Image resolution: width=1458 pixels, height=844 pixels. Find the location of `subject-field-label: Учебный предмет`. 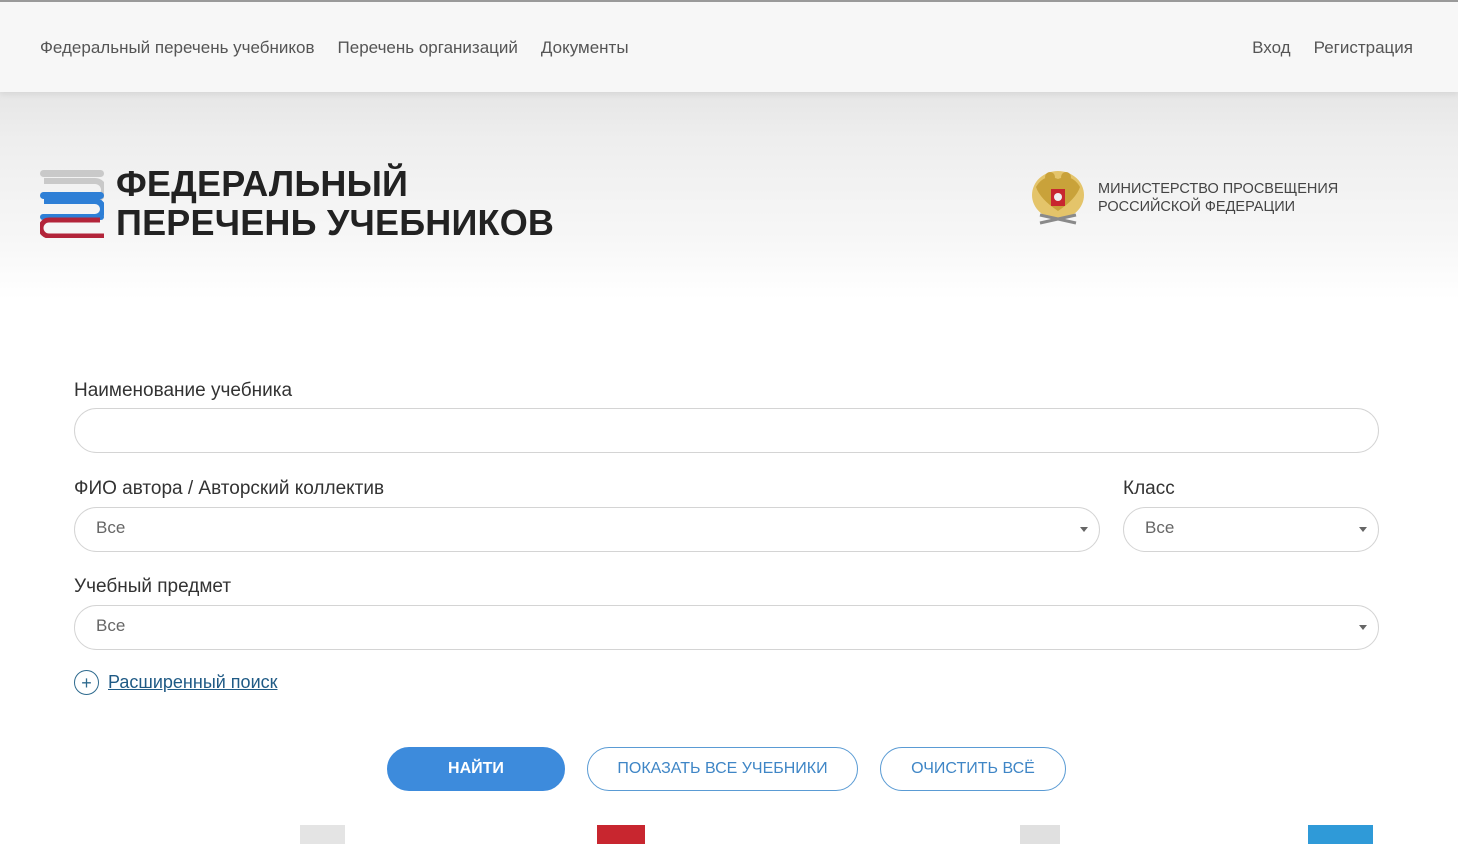

subject-field-label: Учебный предмет is located at coordinates (153, 586).